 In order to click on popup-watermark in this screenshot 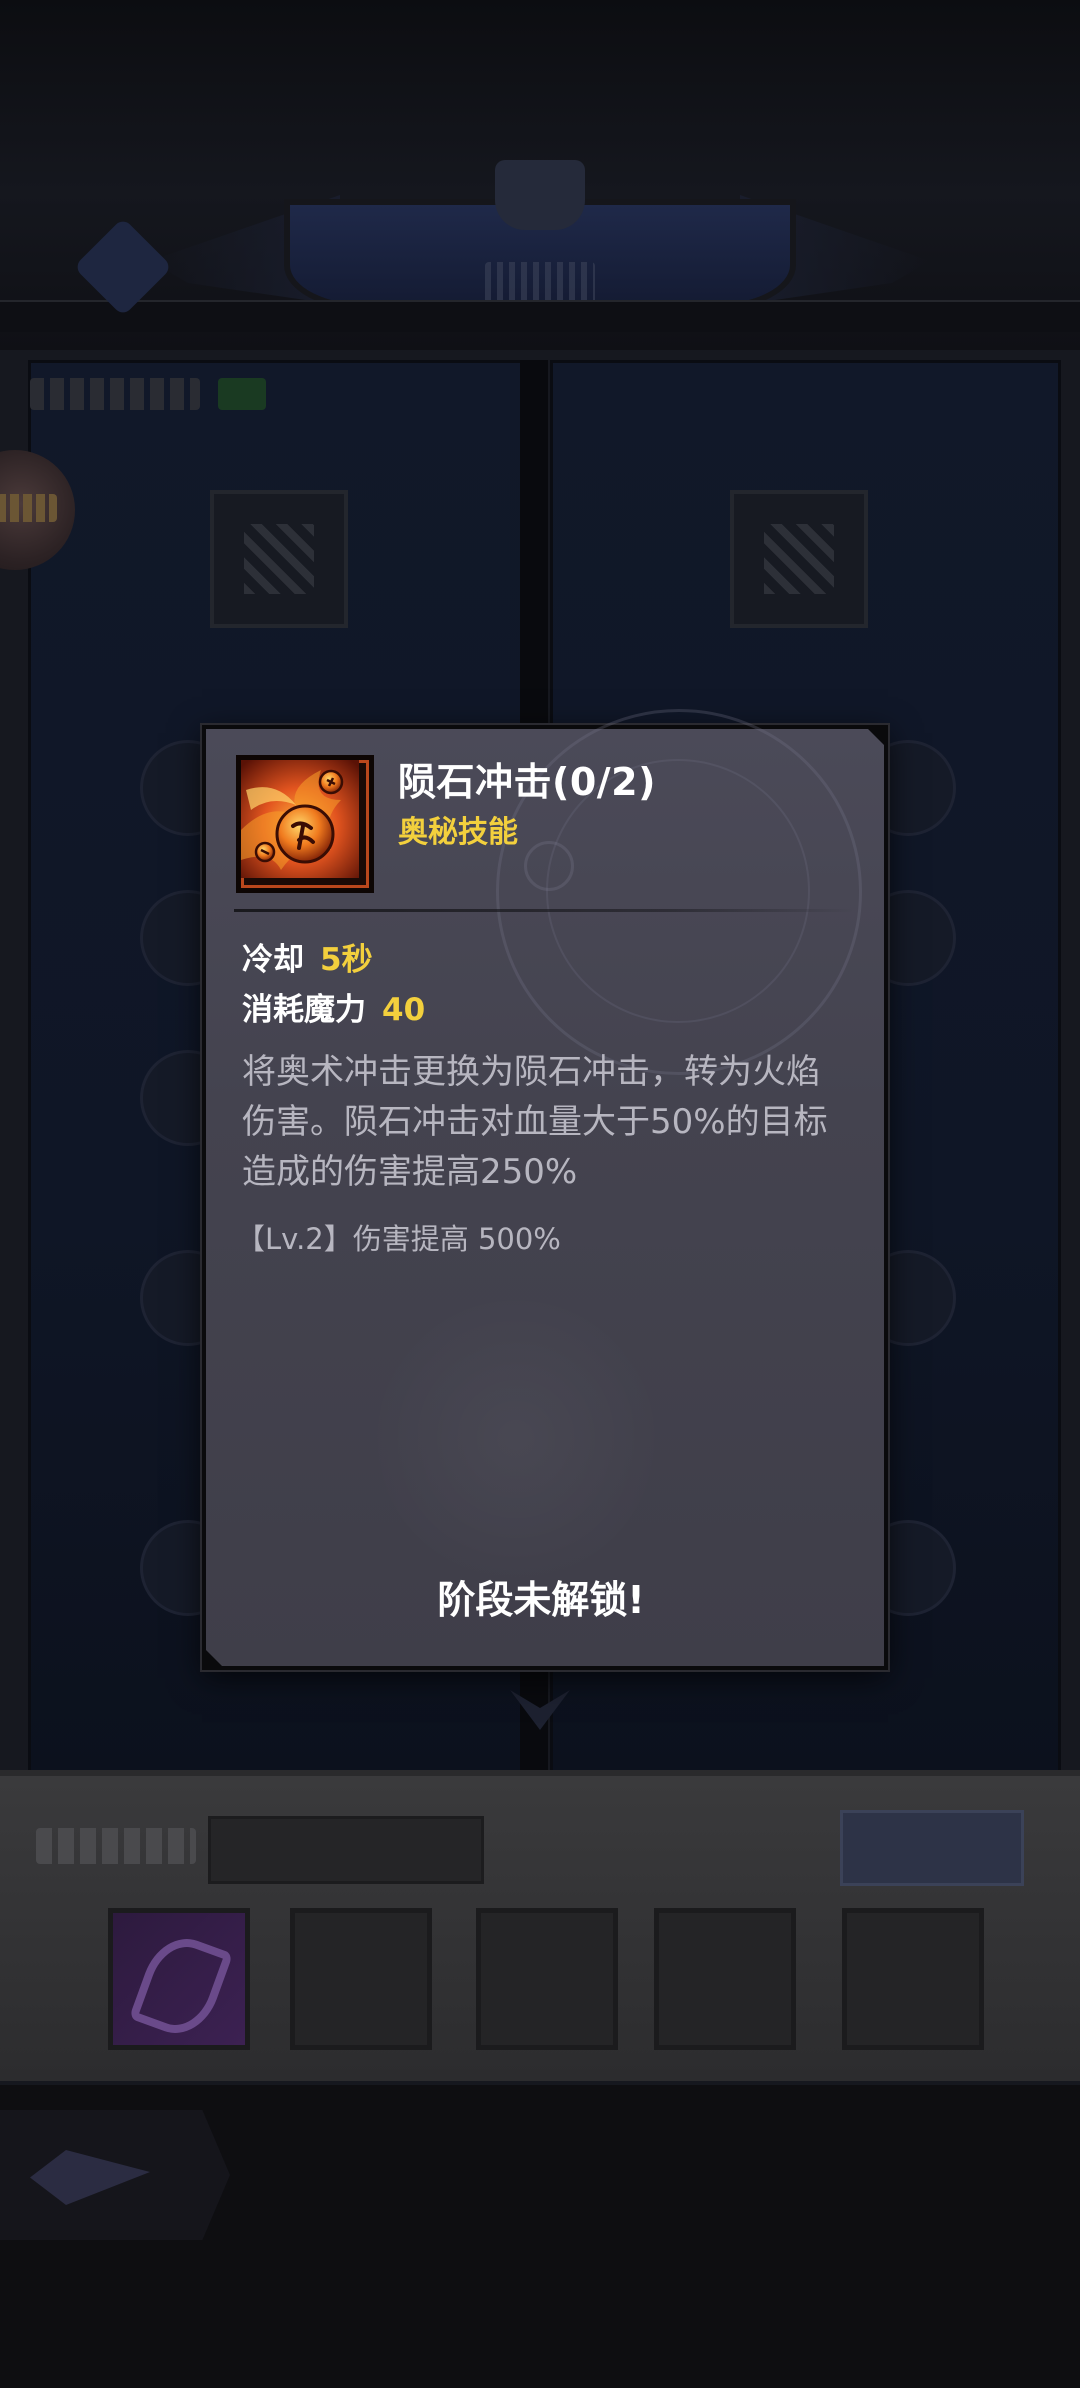, I will do `click(516, 1439)`.